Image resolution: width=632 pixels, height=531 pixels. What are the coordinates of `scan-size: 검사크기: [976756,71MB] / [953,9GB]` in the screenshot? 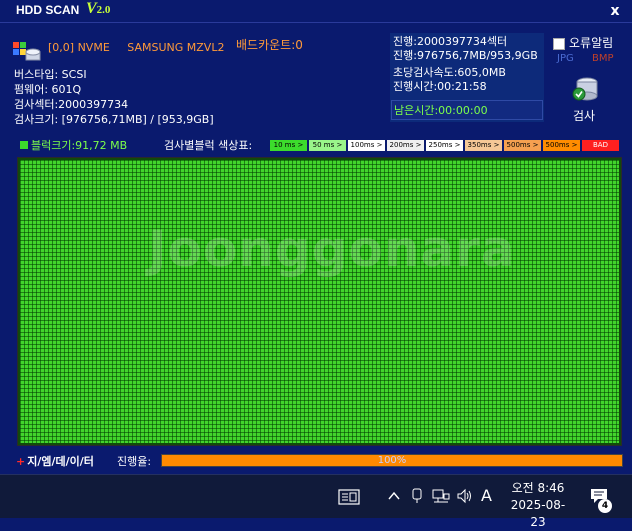 It's located at (114, 119).